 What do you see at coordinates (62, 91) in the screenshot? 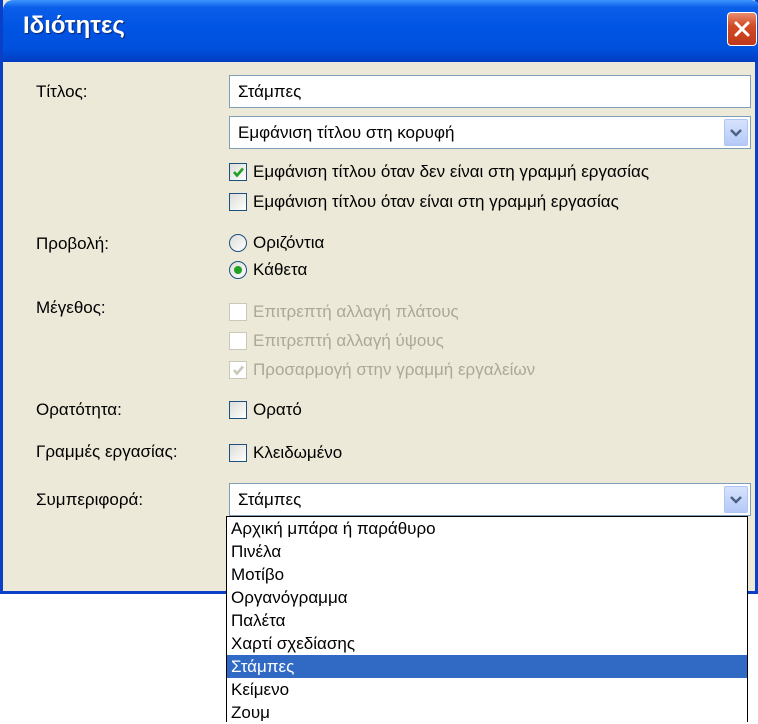
I see `title-label: Τίτλος:` at bounding box center [62, 91].